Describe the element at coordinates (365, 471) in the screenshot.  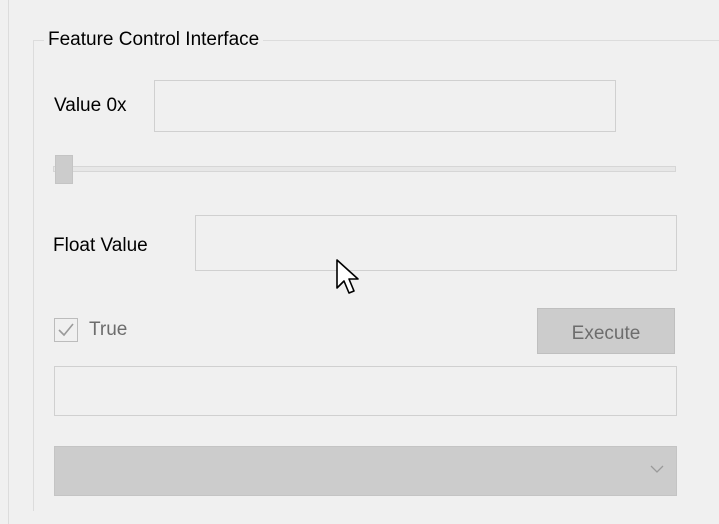
I see `option-dropdown` at that location.